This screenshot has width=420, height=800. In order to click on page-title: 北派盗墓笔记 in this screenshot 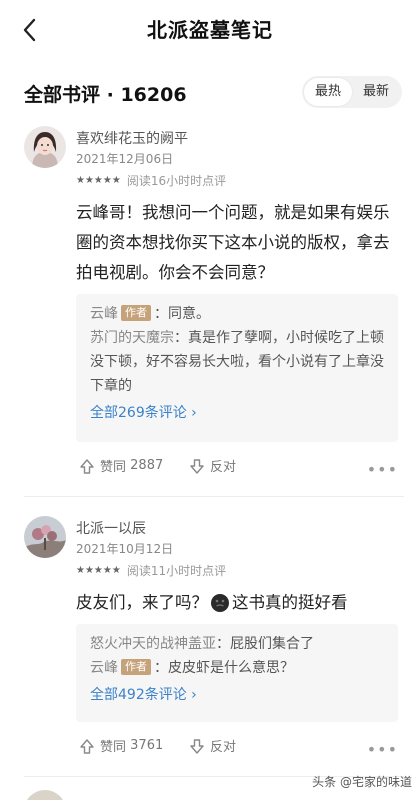, I will do `click(210, 30)`.